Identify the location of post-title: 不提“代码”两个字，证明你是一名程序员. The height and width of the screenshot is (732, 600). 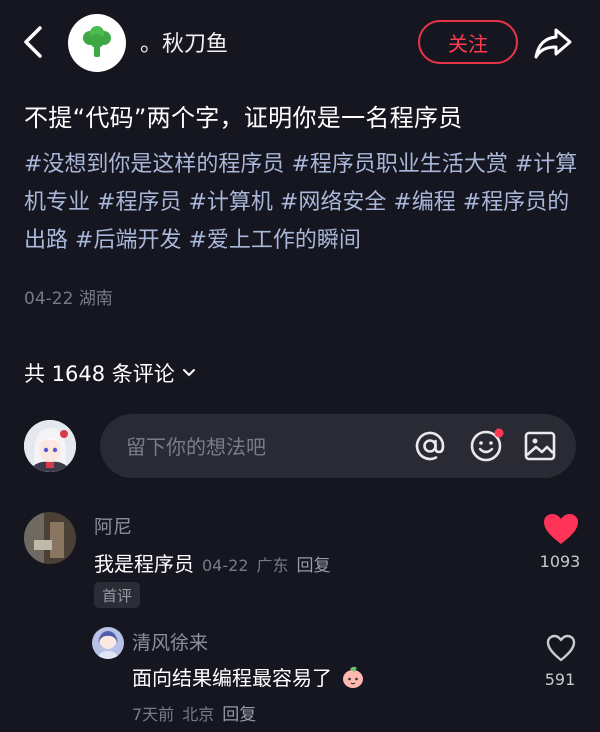
(243, 118).